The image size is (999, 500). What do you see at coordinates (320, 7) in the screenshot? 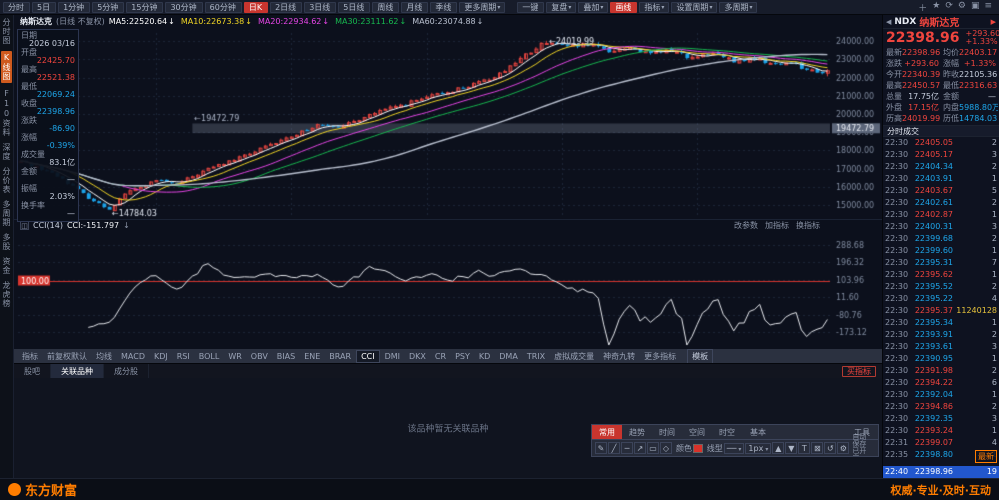
I see `period-button: 3日线` at bounding box center [320, 7].